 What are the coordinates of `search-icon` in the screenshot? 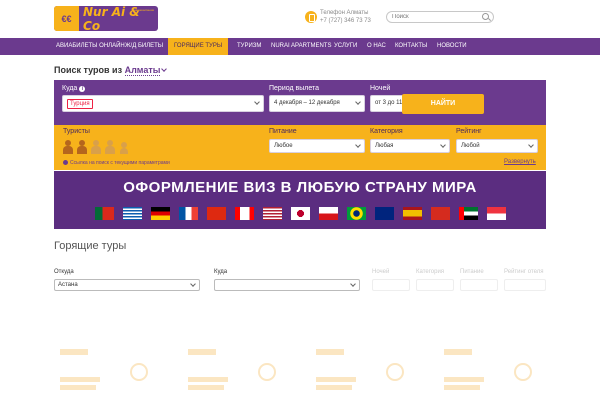 It's located at (485, 16).